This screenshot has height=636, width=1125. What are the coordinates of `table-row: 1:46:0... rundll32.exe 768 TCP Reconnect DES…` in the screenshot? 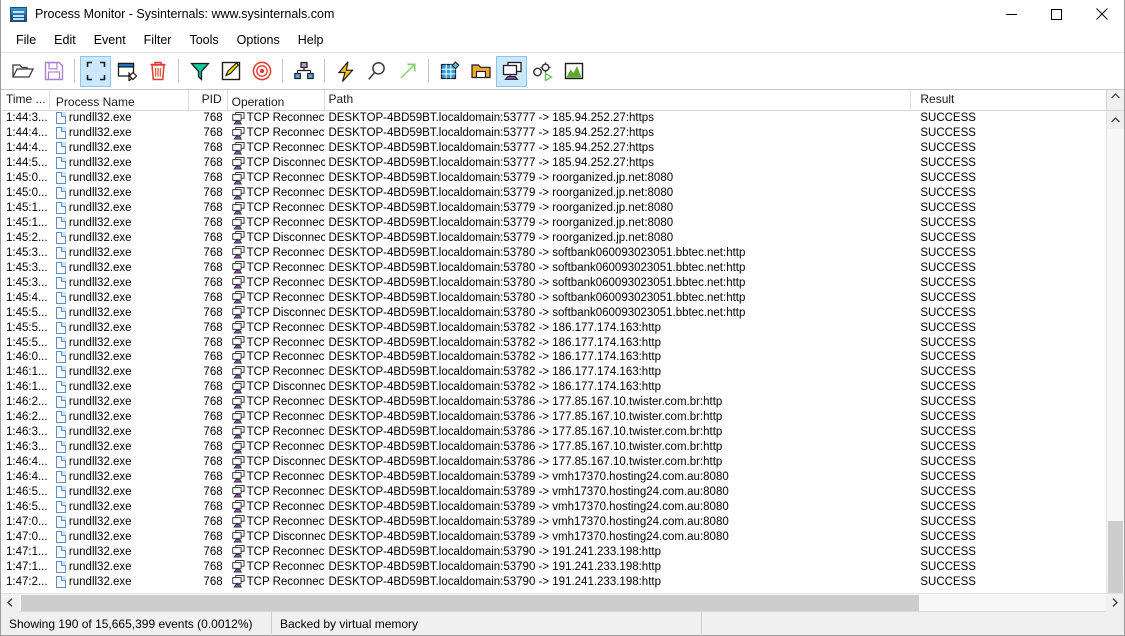 It's located at (553, 357).